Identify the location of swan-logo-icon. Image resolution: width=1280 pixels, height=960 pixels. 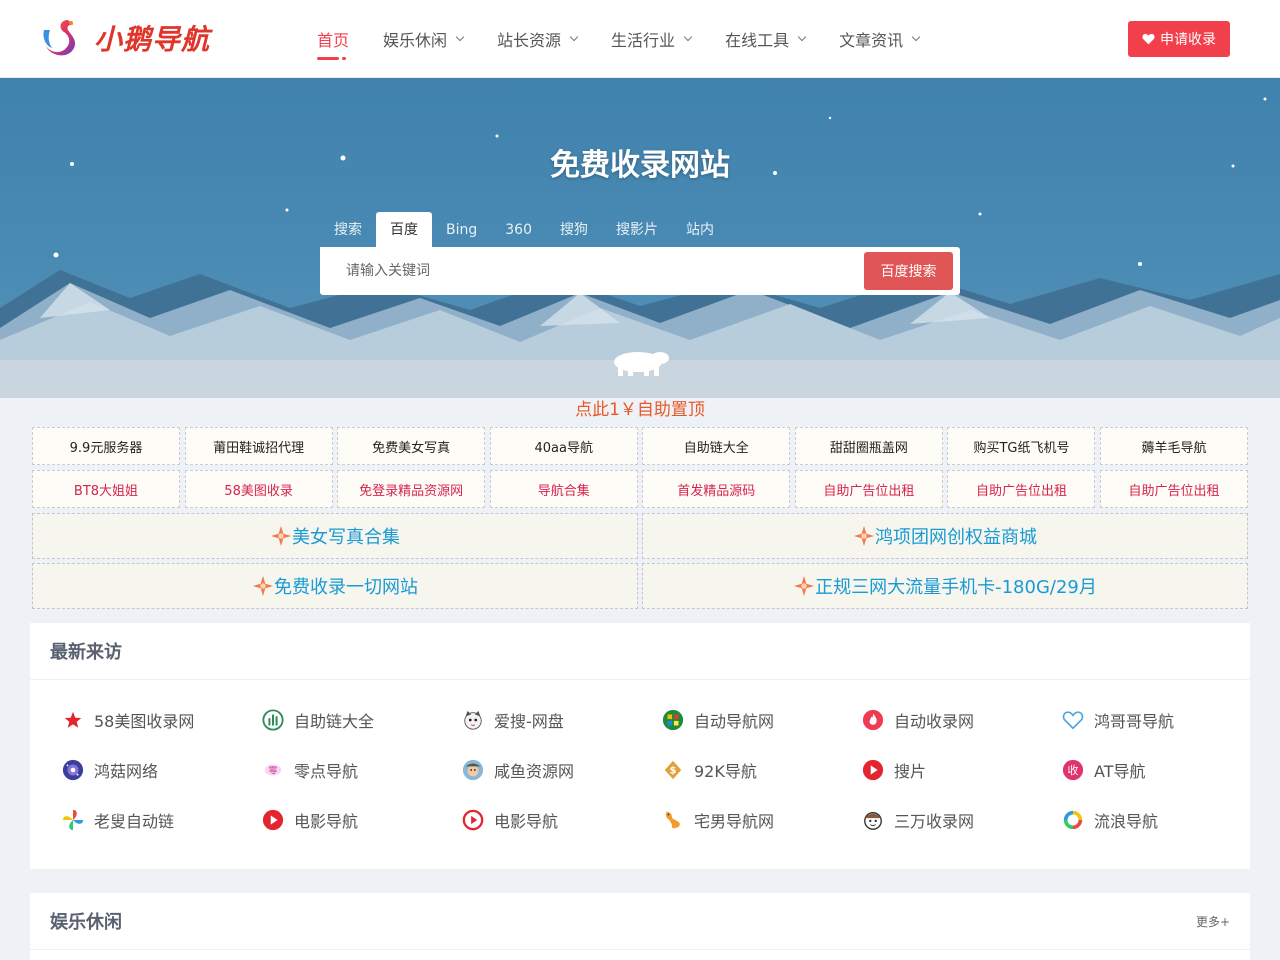
(59, 38).